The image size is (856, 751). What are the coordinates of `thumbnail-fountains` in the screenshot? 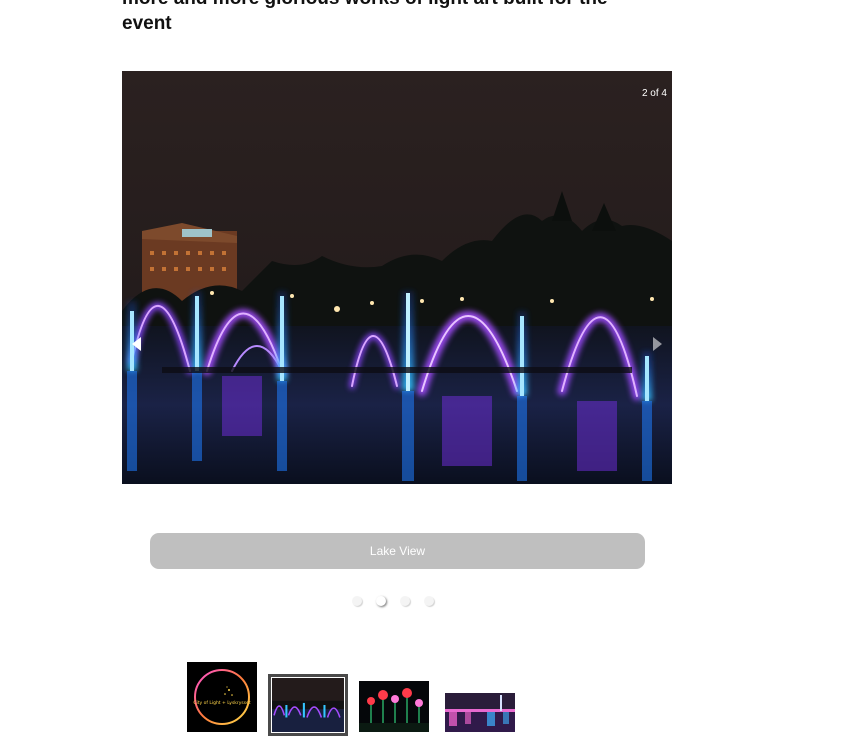 It's located at (308, 705).